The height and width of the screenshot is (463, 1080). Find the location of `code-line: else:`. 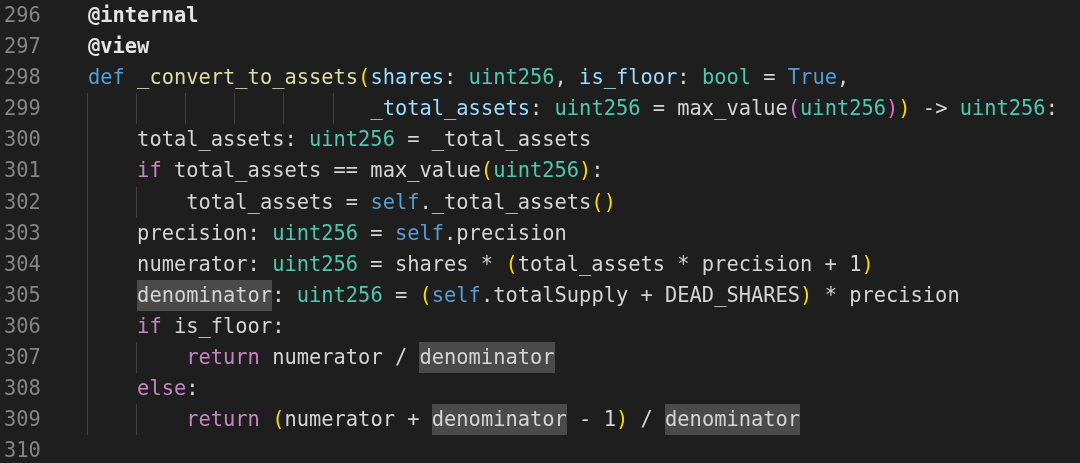

code-line: else: is located at coordinates (143, 389).